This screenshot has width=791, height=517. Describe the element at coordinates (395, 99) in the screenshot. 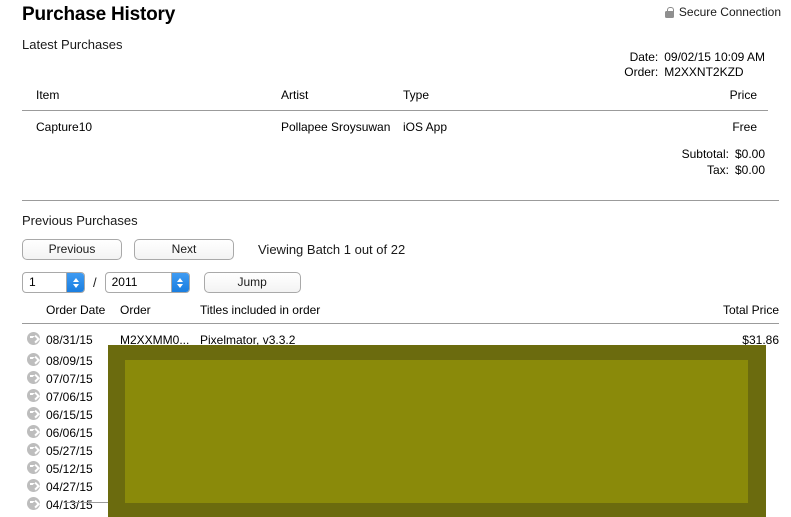

I see `table-header-row: Item Artist Type Price` at that location.